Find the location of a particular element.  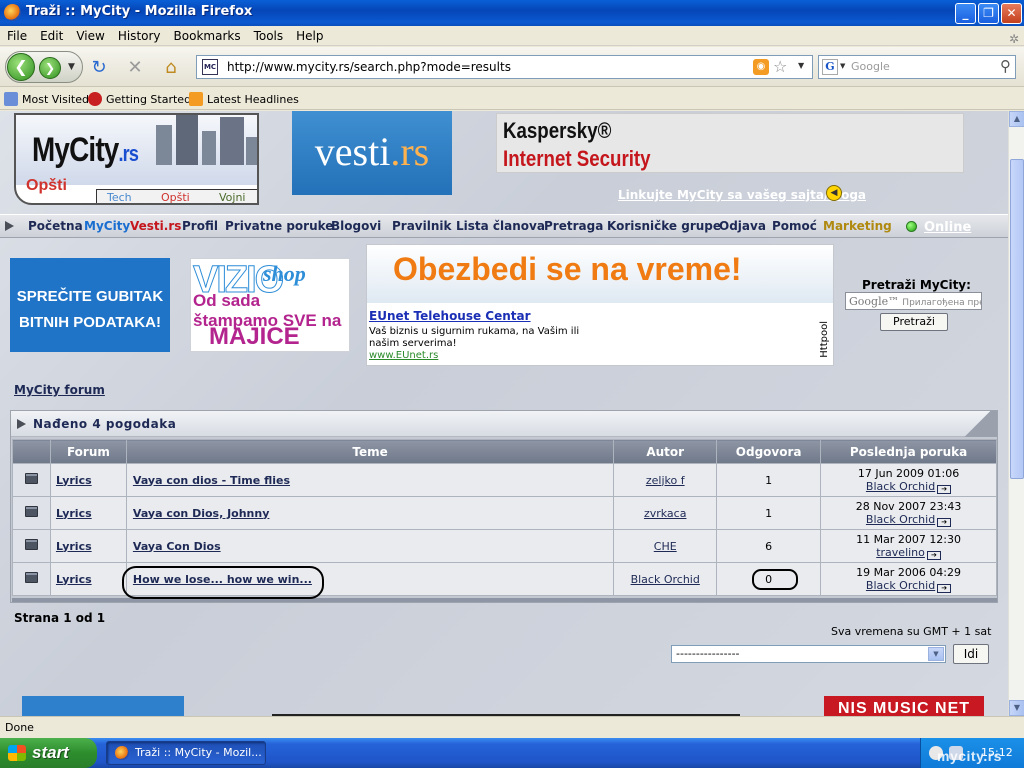

nav-vesti: Vesti.rs is located at coordinates (155, 226).